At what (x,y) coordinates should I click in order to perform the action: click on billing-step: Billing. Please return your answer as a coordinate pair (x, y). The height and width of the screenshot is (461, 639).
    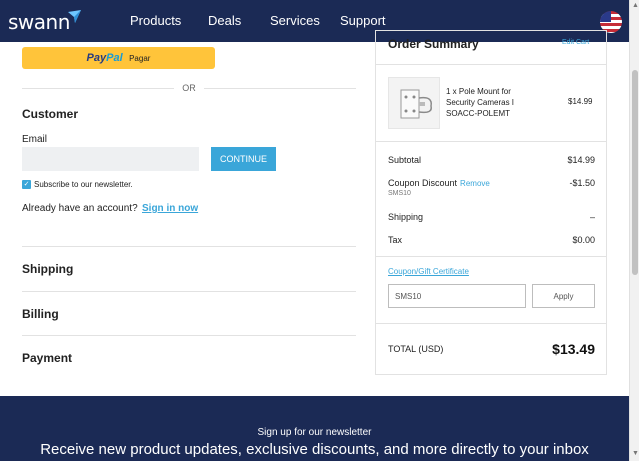
    Looking at the image, I should click on (40, 314).